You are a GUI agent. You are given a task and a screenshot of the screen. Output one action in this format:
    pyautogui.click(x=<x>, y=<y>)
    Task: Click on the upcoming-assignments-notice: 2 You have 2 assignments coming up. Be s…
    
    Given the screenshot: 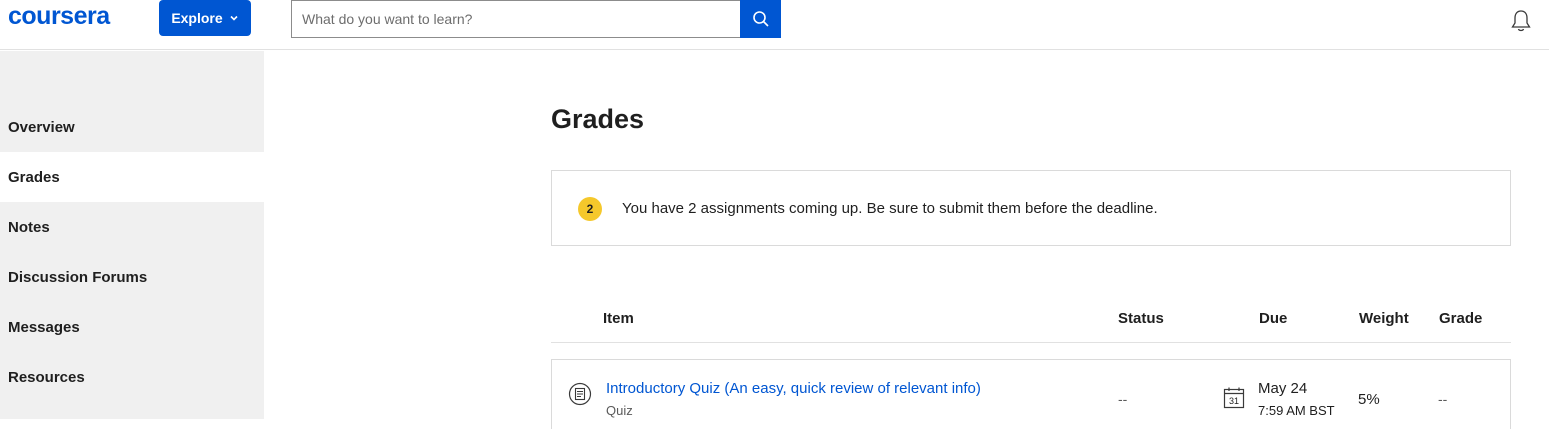 What is the action you would take?
    pyautogui.click(x=1031, y=208)
    